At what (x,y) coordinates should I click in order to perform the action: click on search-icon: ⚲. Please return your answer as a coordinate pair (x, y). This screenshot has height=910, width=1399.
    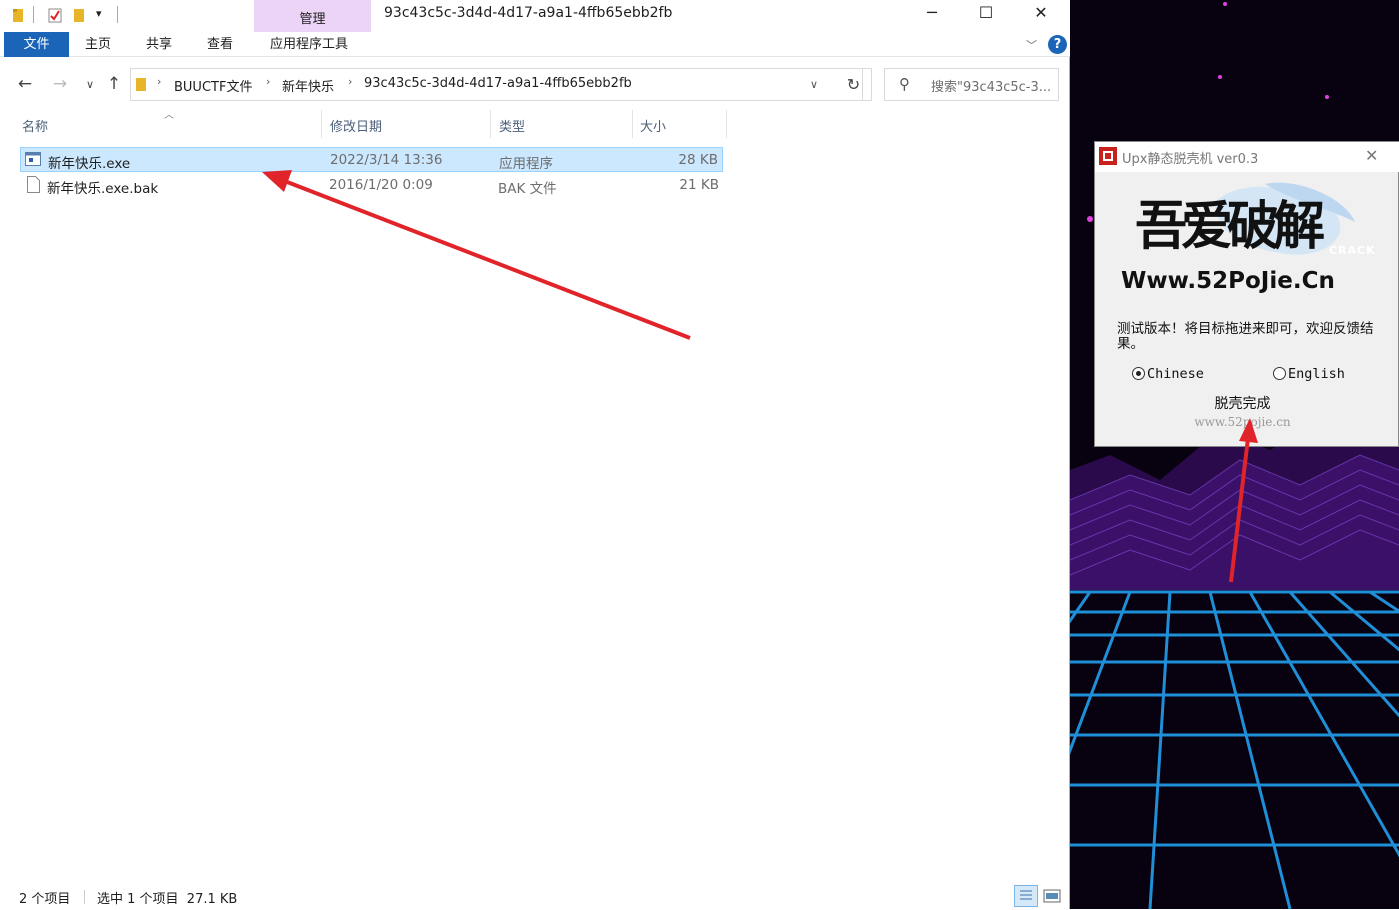
    Looking at the image, I should click on (904, 84).